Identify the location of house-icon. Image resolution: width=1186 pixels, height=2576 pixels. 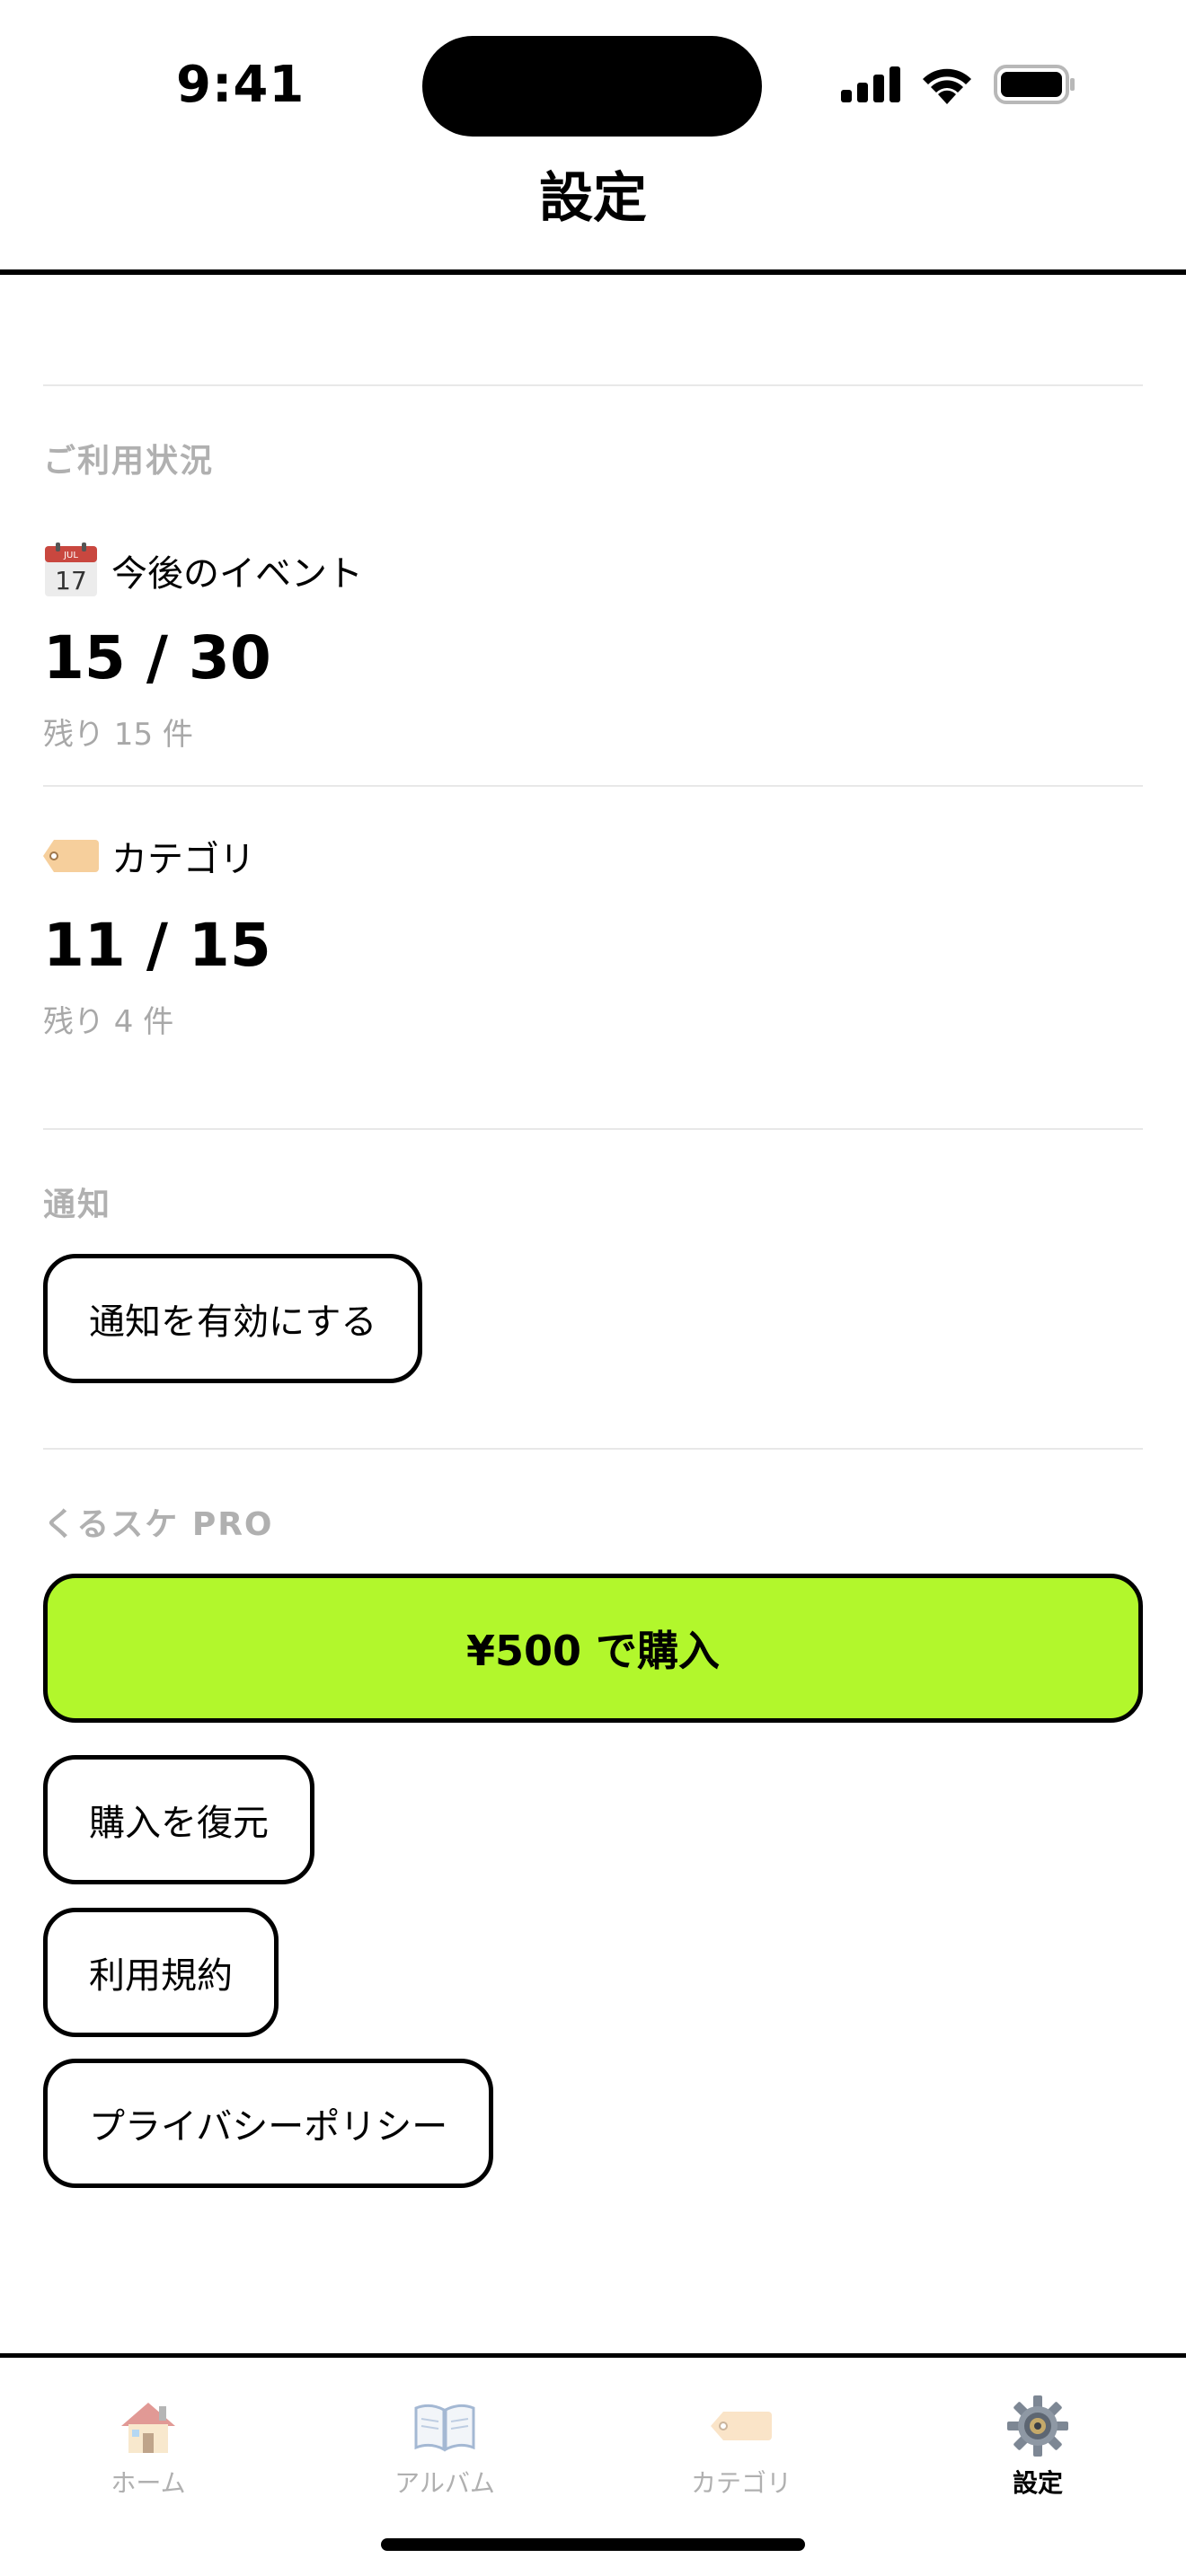
(148, 2426).